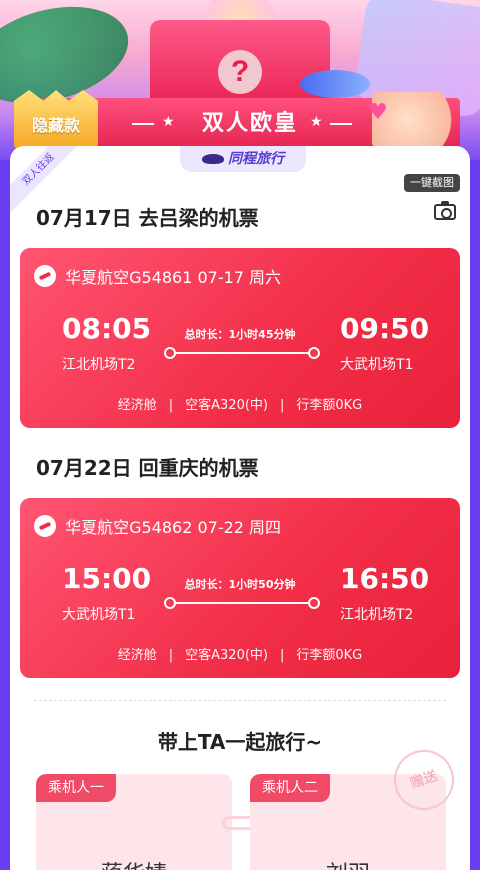  Describe the element at coordinates (335, 84) in the screenshot. I see `fish-decoration` at that location.